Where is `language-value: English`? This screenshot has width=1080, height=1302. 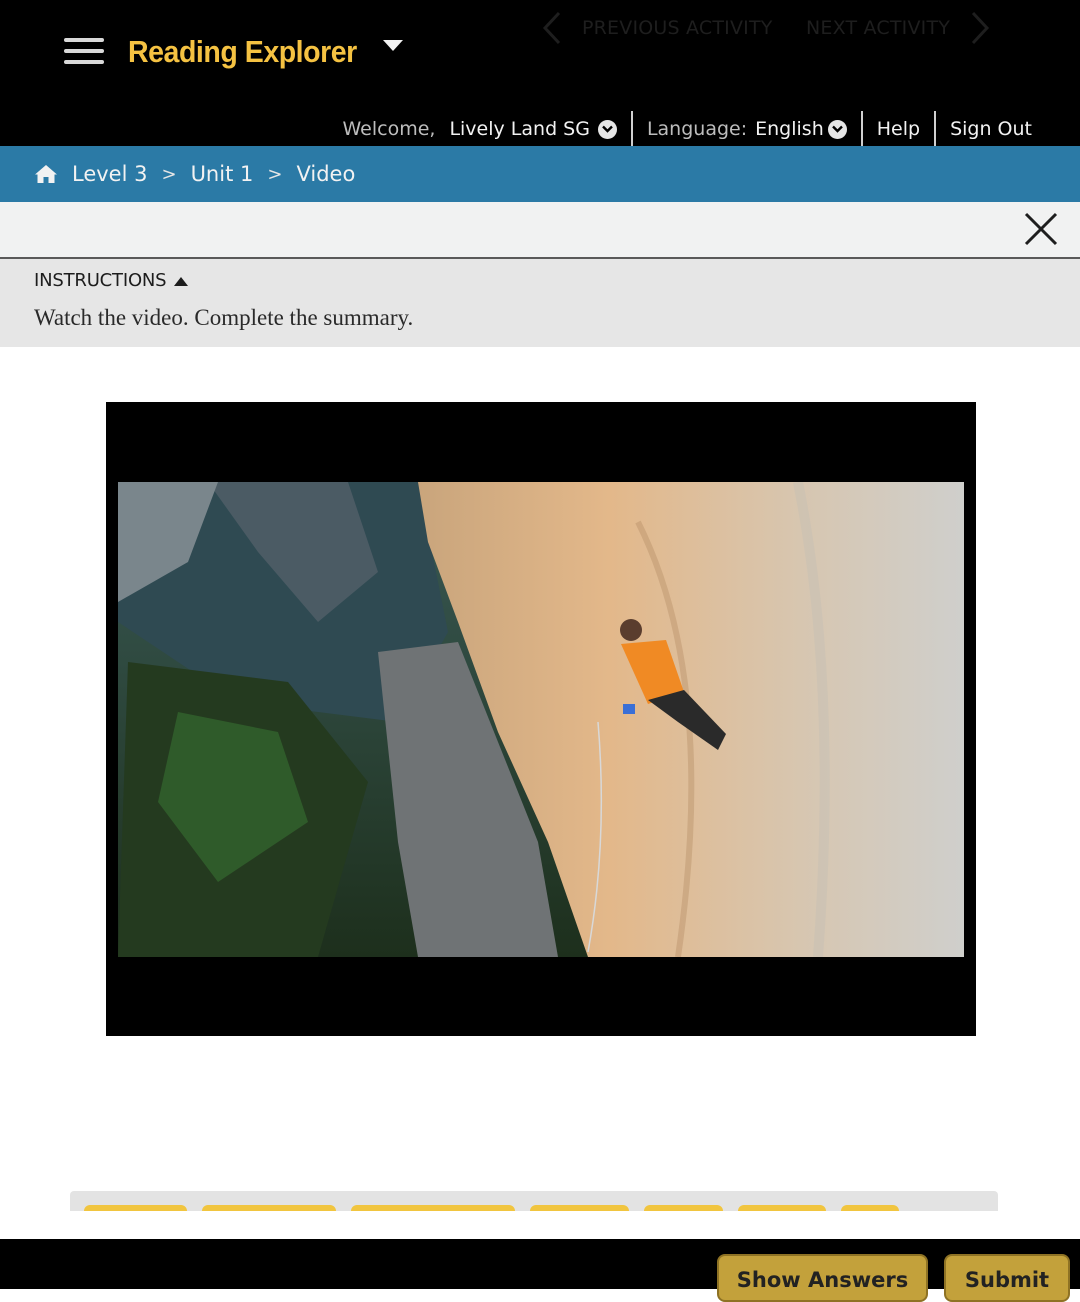
language-value: English is located at coordinates (789, 129).